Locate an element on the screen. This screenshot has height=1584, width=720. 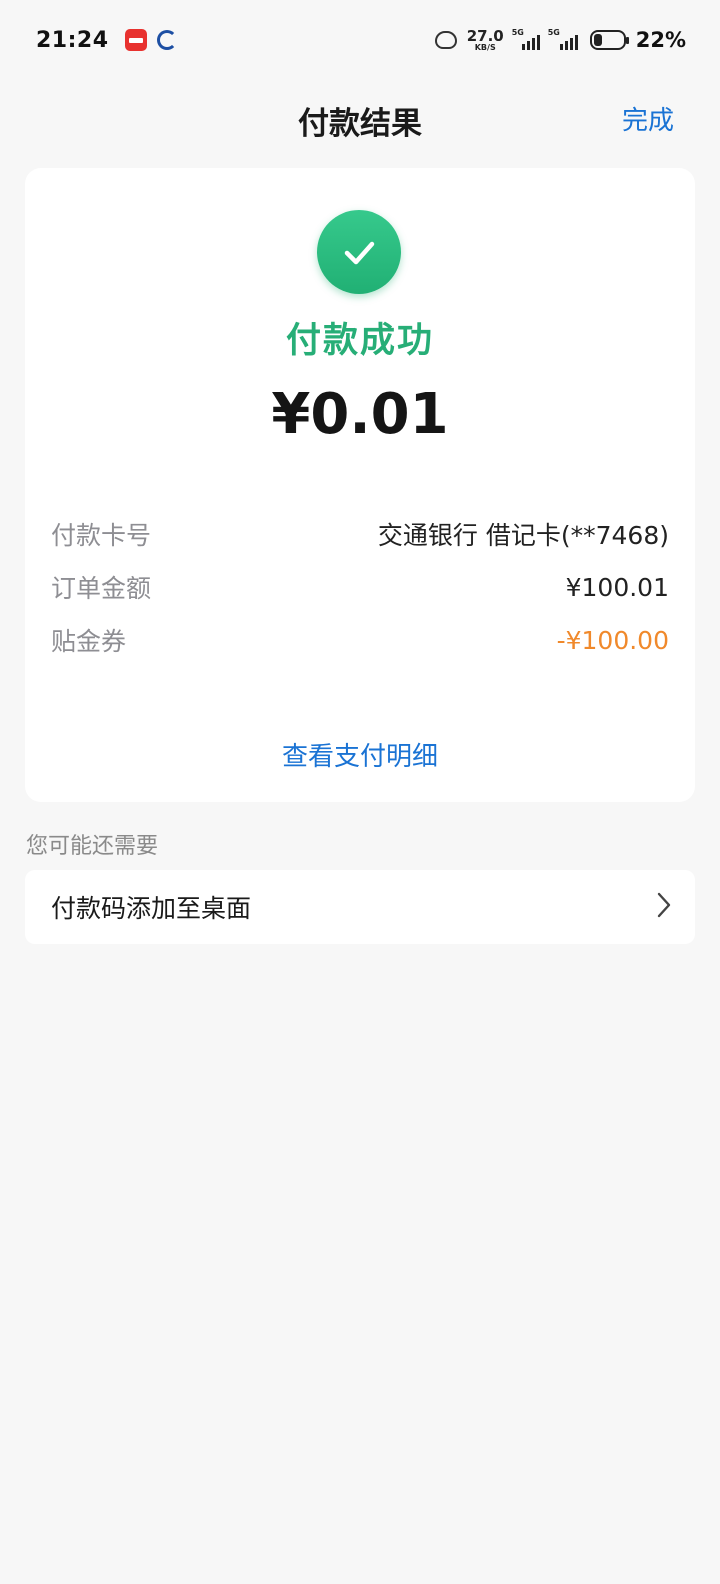
network-speed: 27.0 KB/S is located at coordinates (485, 39).